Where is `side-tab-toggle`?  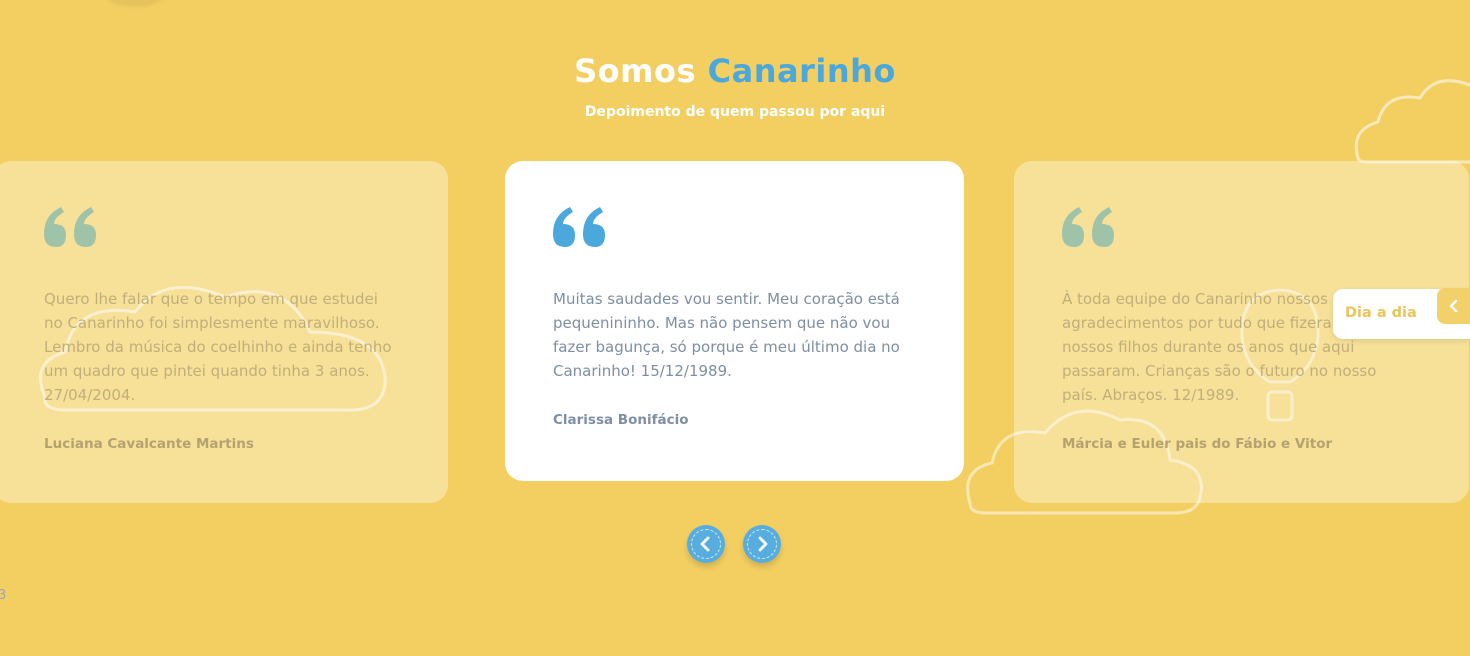
side-tab-toggle is located at coordinates (1453, 306).